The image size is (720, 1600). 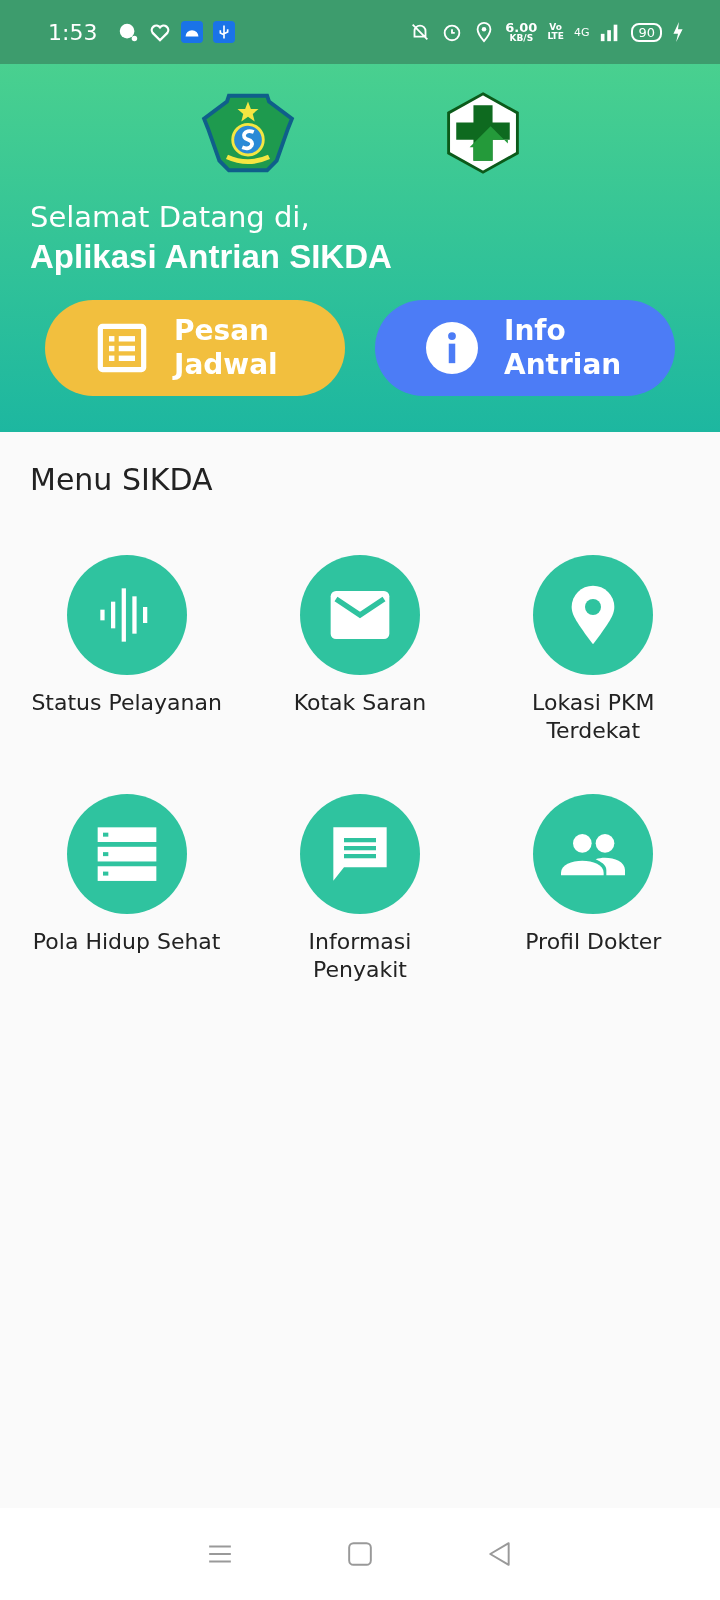 I want to click on clock: 1:53, so click(x=73, y=32).